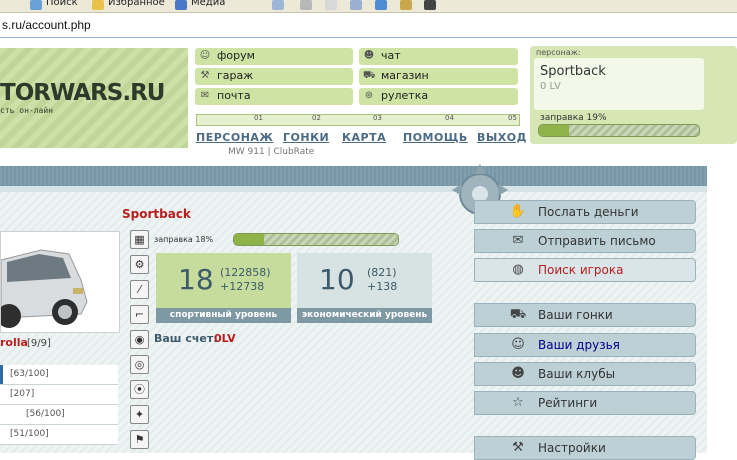 The height and width of the screenshot is (460, 737). I want to click on car-stat-row: [56/100], so click(59, 415).